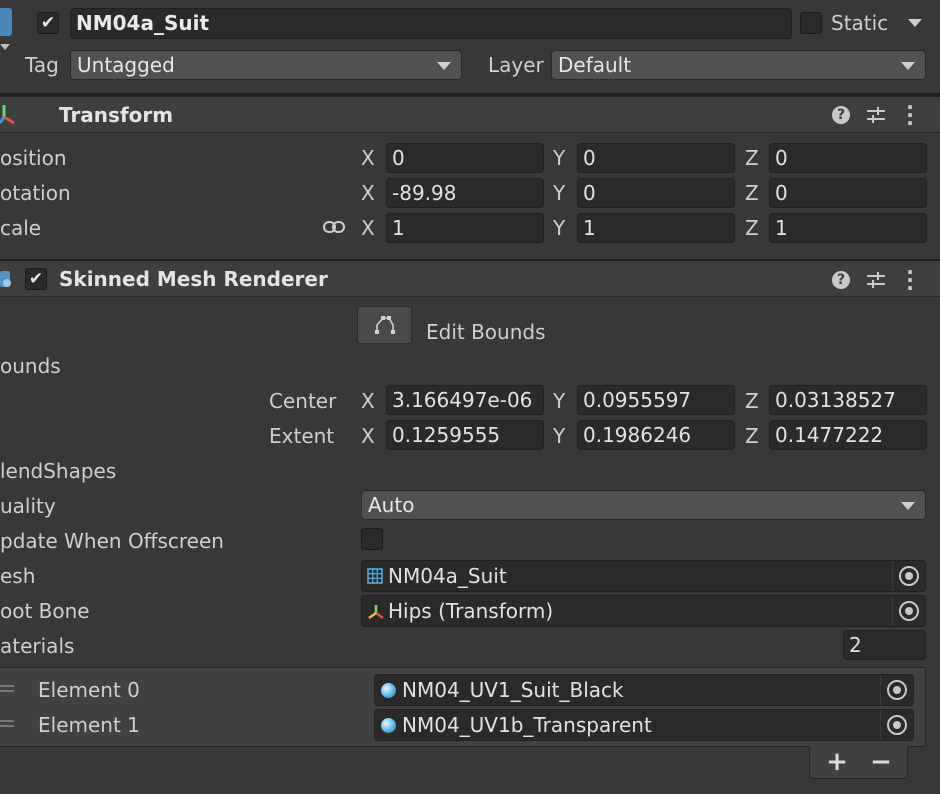 The height and width of the screenshot is (794, 940). I want to click on position-label: osition, so click(33, 158).